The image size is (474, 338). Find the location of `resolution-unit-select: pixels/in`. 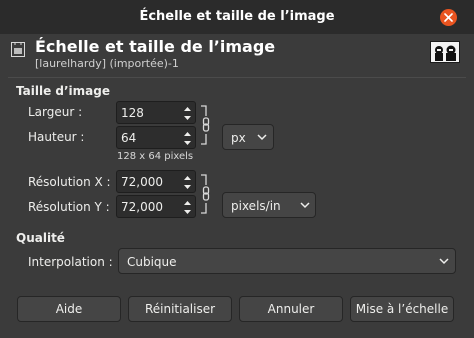

resolution-unit-select: pixels/in is located at coordinates (269, 205).